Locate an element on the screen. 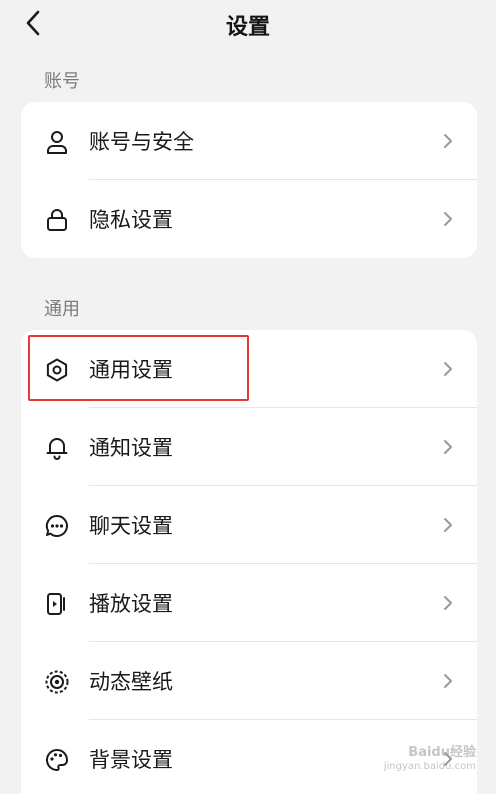  settings-item-label: 隐私设置 is located at coordinates (131, 220).